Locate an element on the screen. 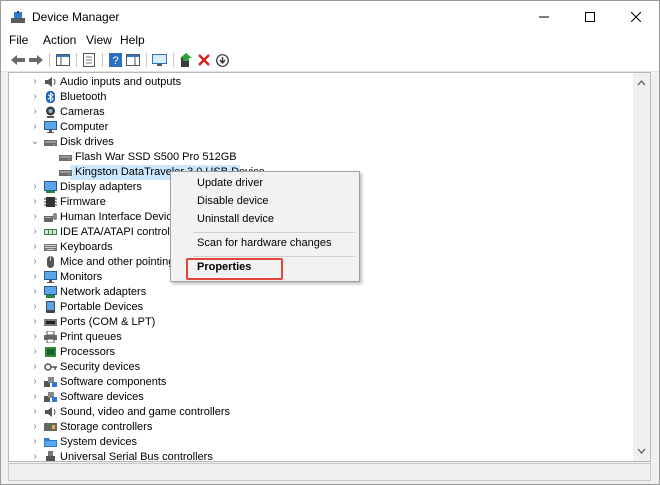 Image resolution: width=660 pixels, height=485 pixels. download-icon is located at coordinates (222, 60).